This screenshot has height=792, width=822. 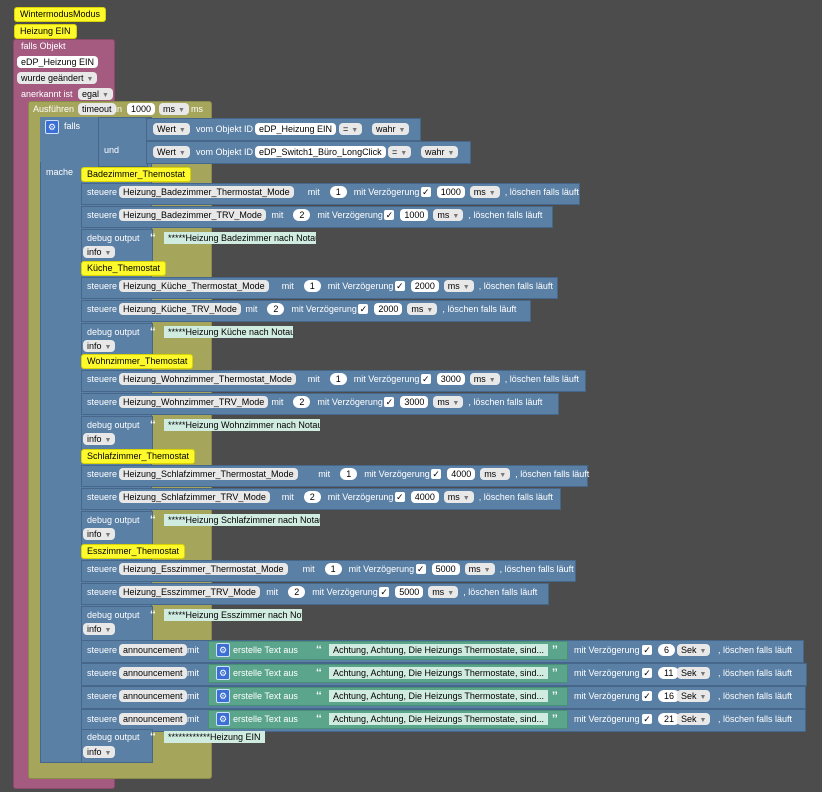 I want to click on trv-target: Heizung_Esszimmer_TRV_Mode, so click(x=189, y=592).